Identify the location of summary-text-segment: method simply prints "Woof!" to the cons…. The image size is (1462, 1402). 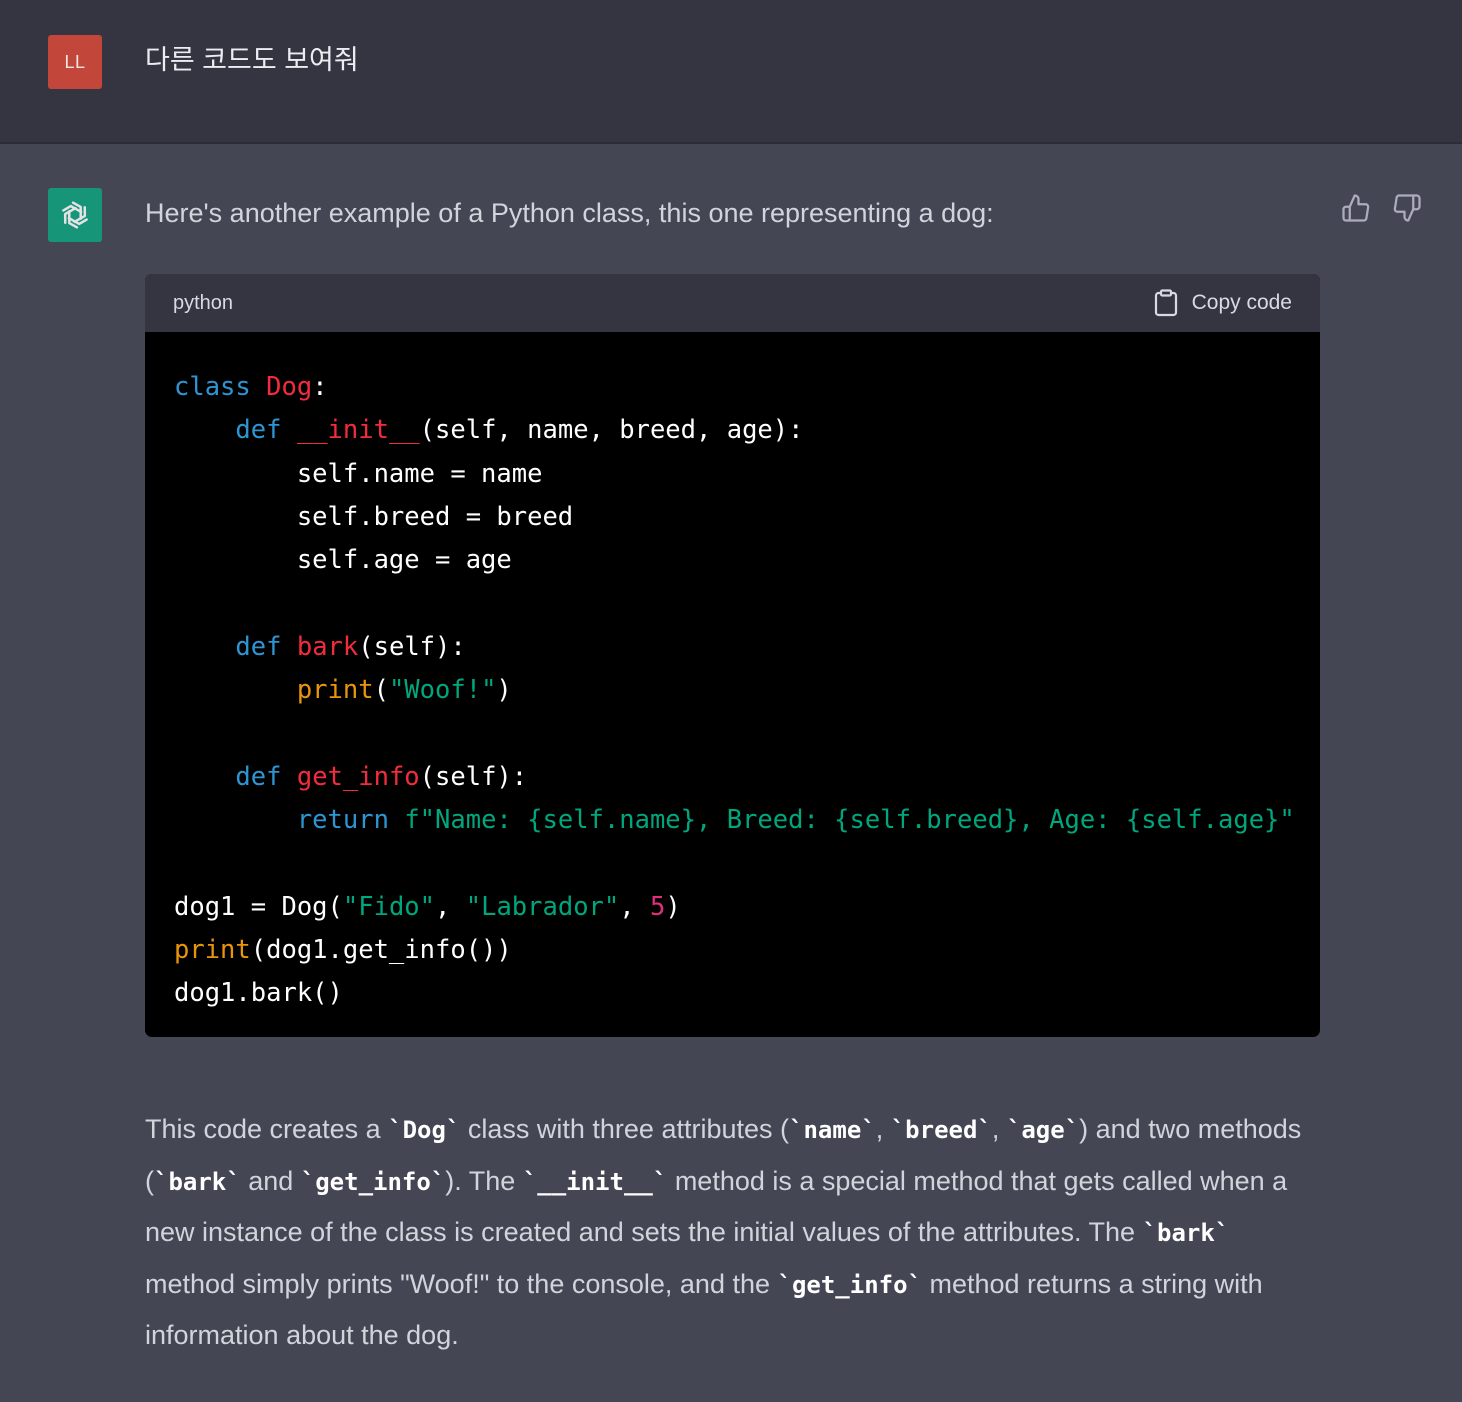
(461, 1283).